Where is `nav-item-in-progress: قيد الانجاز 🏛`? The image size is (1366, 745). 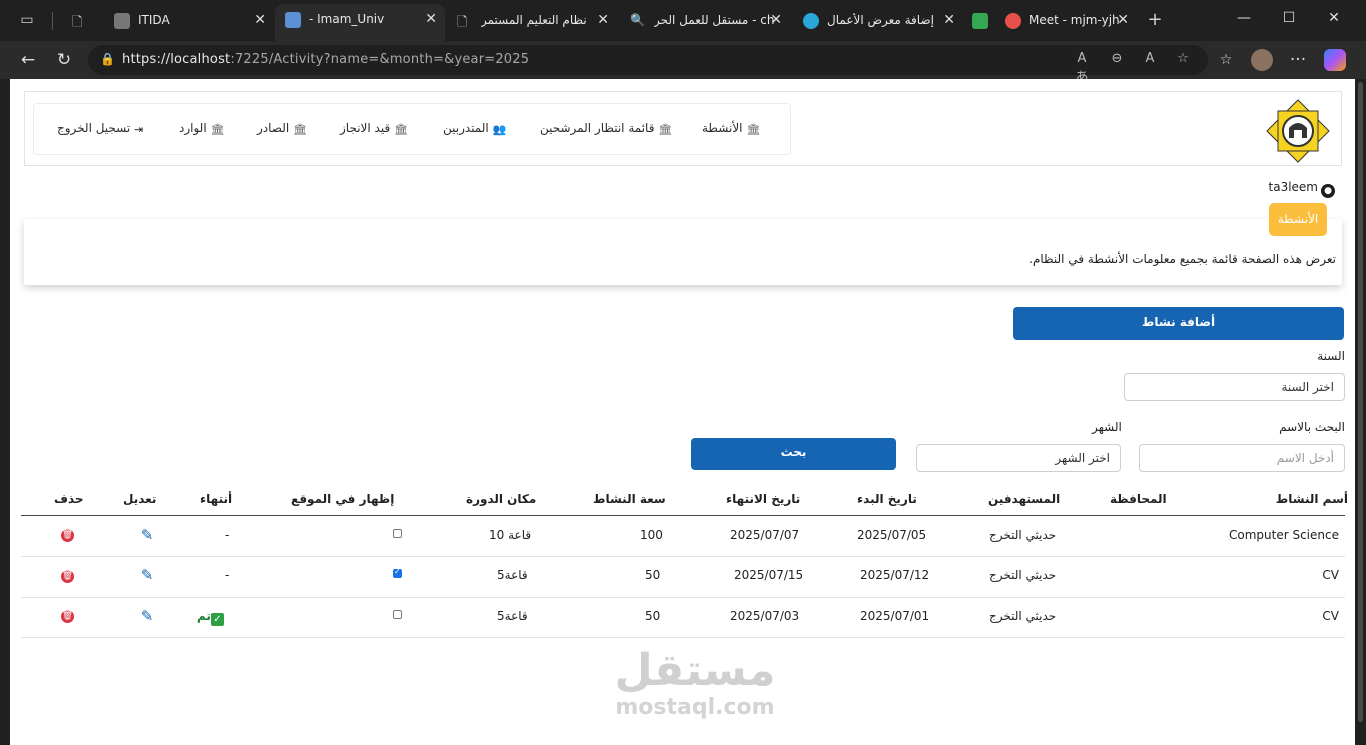
nav-item-in-progress: قيد الانجاز 🏛 is located at coordinates (374, 128).